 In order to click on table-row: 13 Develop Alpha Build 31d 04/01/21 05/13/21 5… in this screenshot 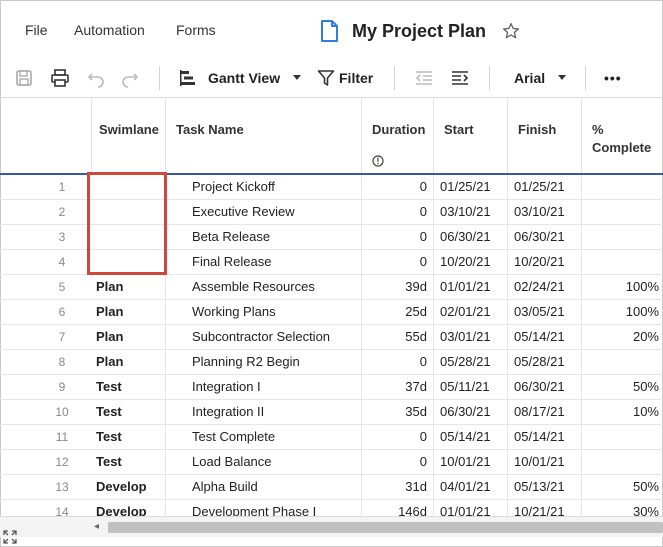, I will do `click(331, 487)`.